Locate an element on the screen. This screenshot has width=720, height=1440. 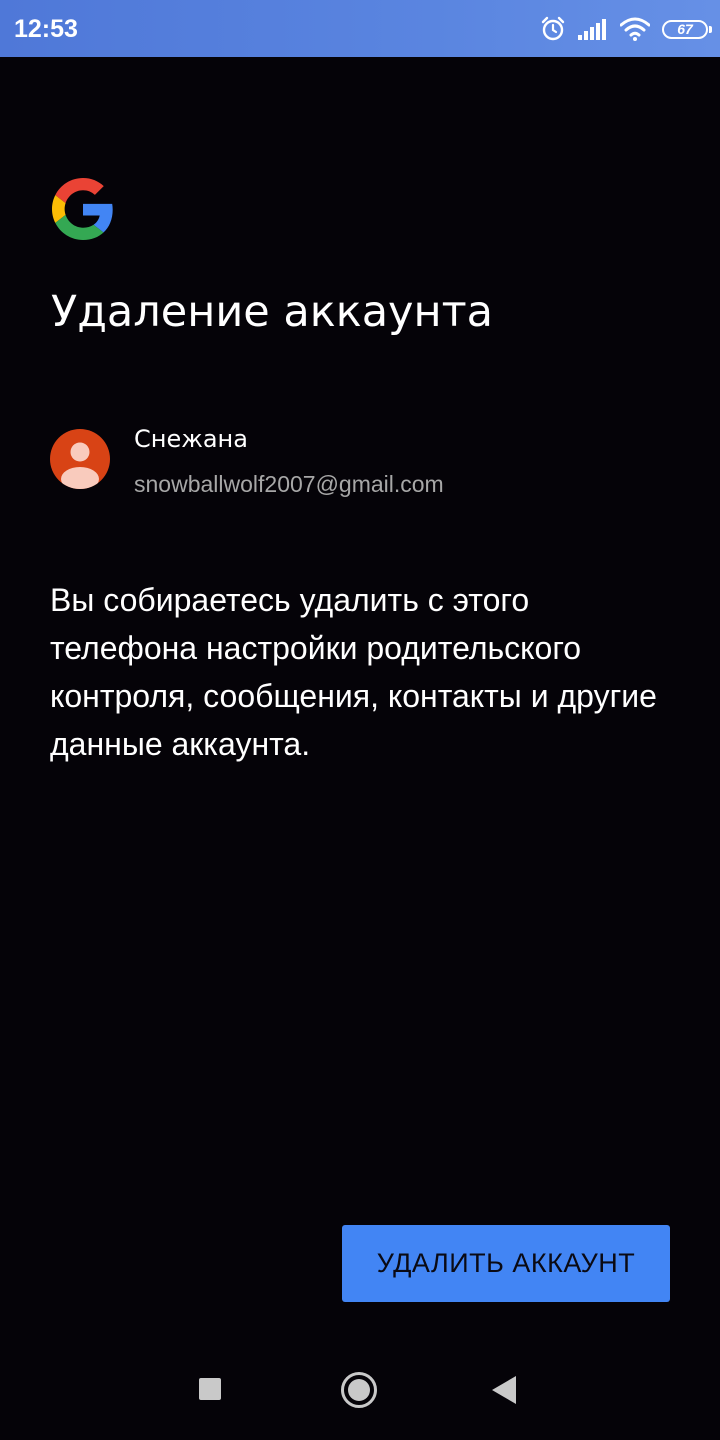
account-name: Снежана is located at coordinates (191, 439).